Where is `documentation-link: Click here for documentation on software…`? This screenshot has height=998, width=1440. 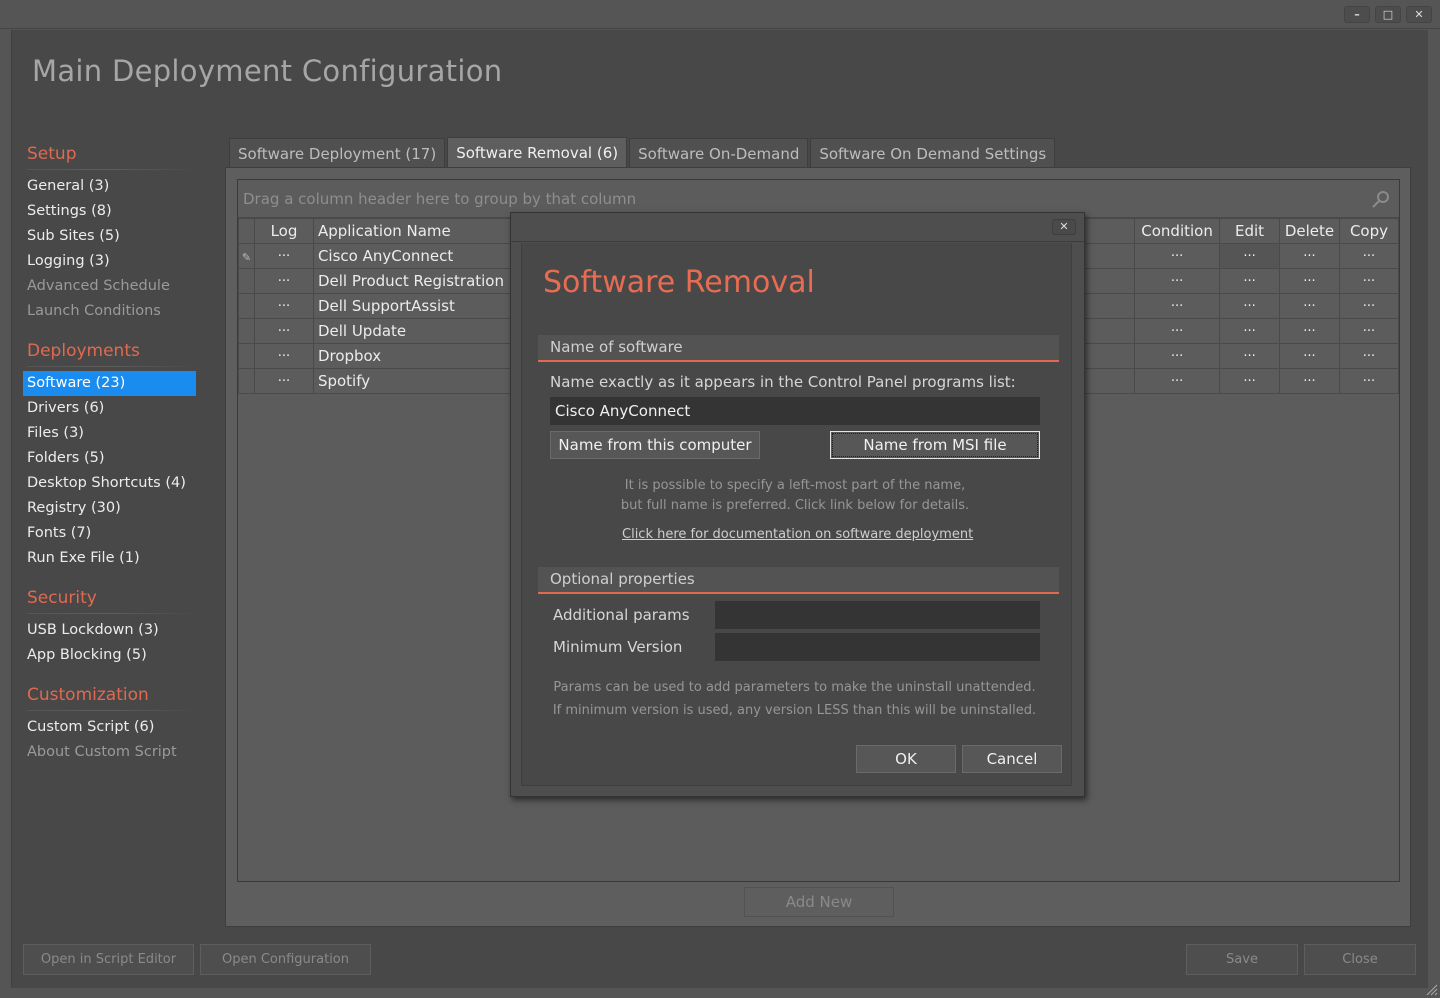 documentation-link: Click here for documentation on software… is located at coordinates (797, 534).